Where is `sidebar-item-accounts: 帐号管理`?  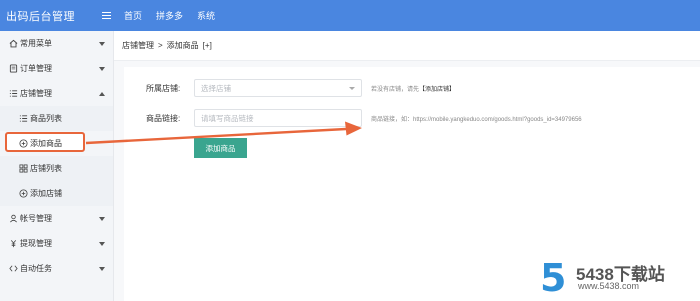 sidebar-item-accounts: 帐号管理 is located at coordinates (56, 218).